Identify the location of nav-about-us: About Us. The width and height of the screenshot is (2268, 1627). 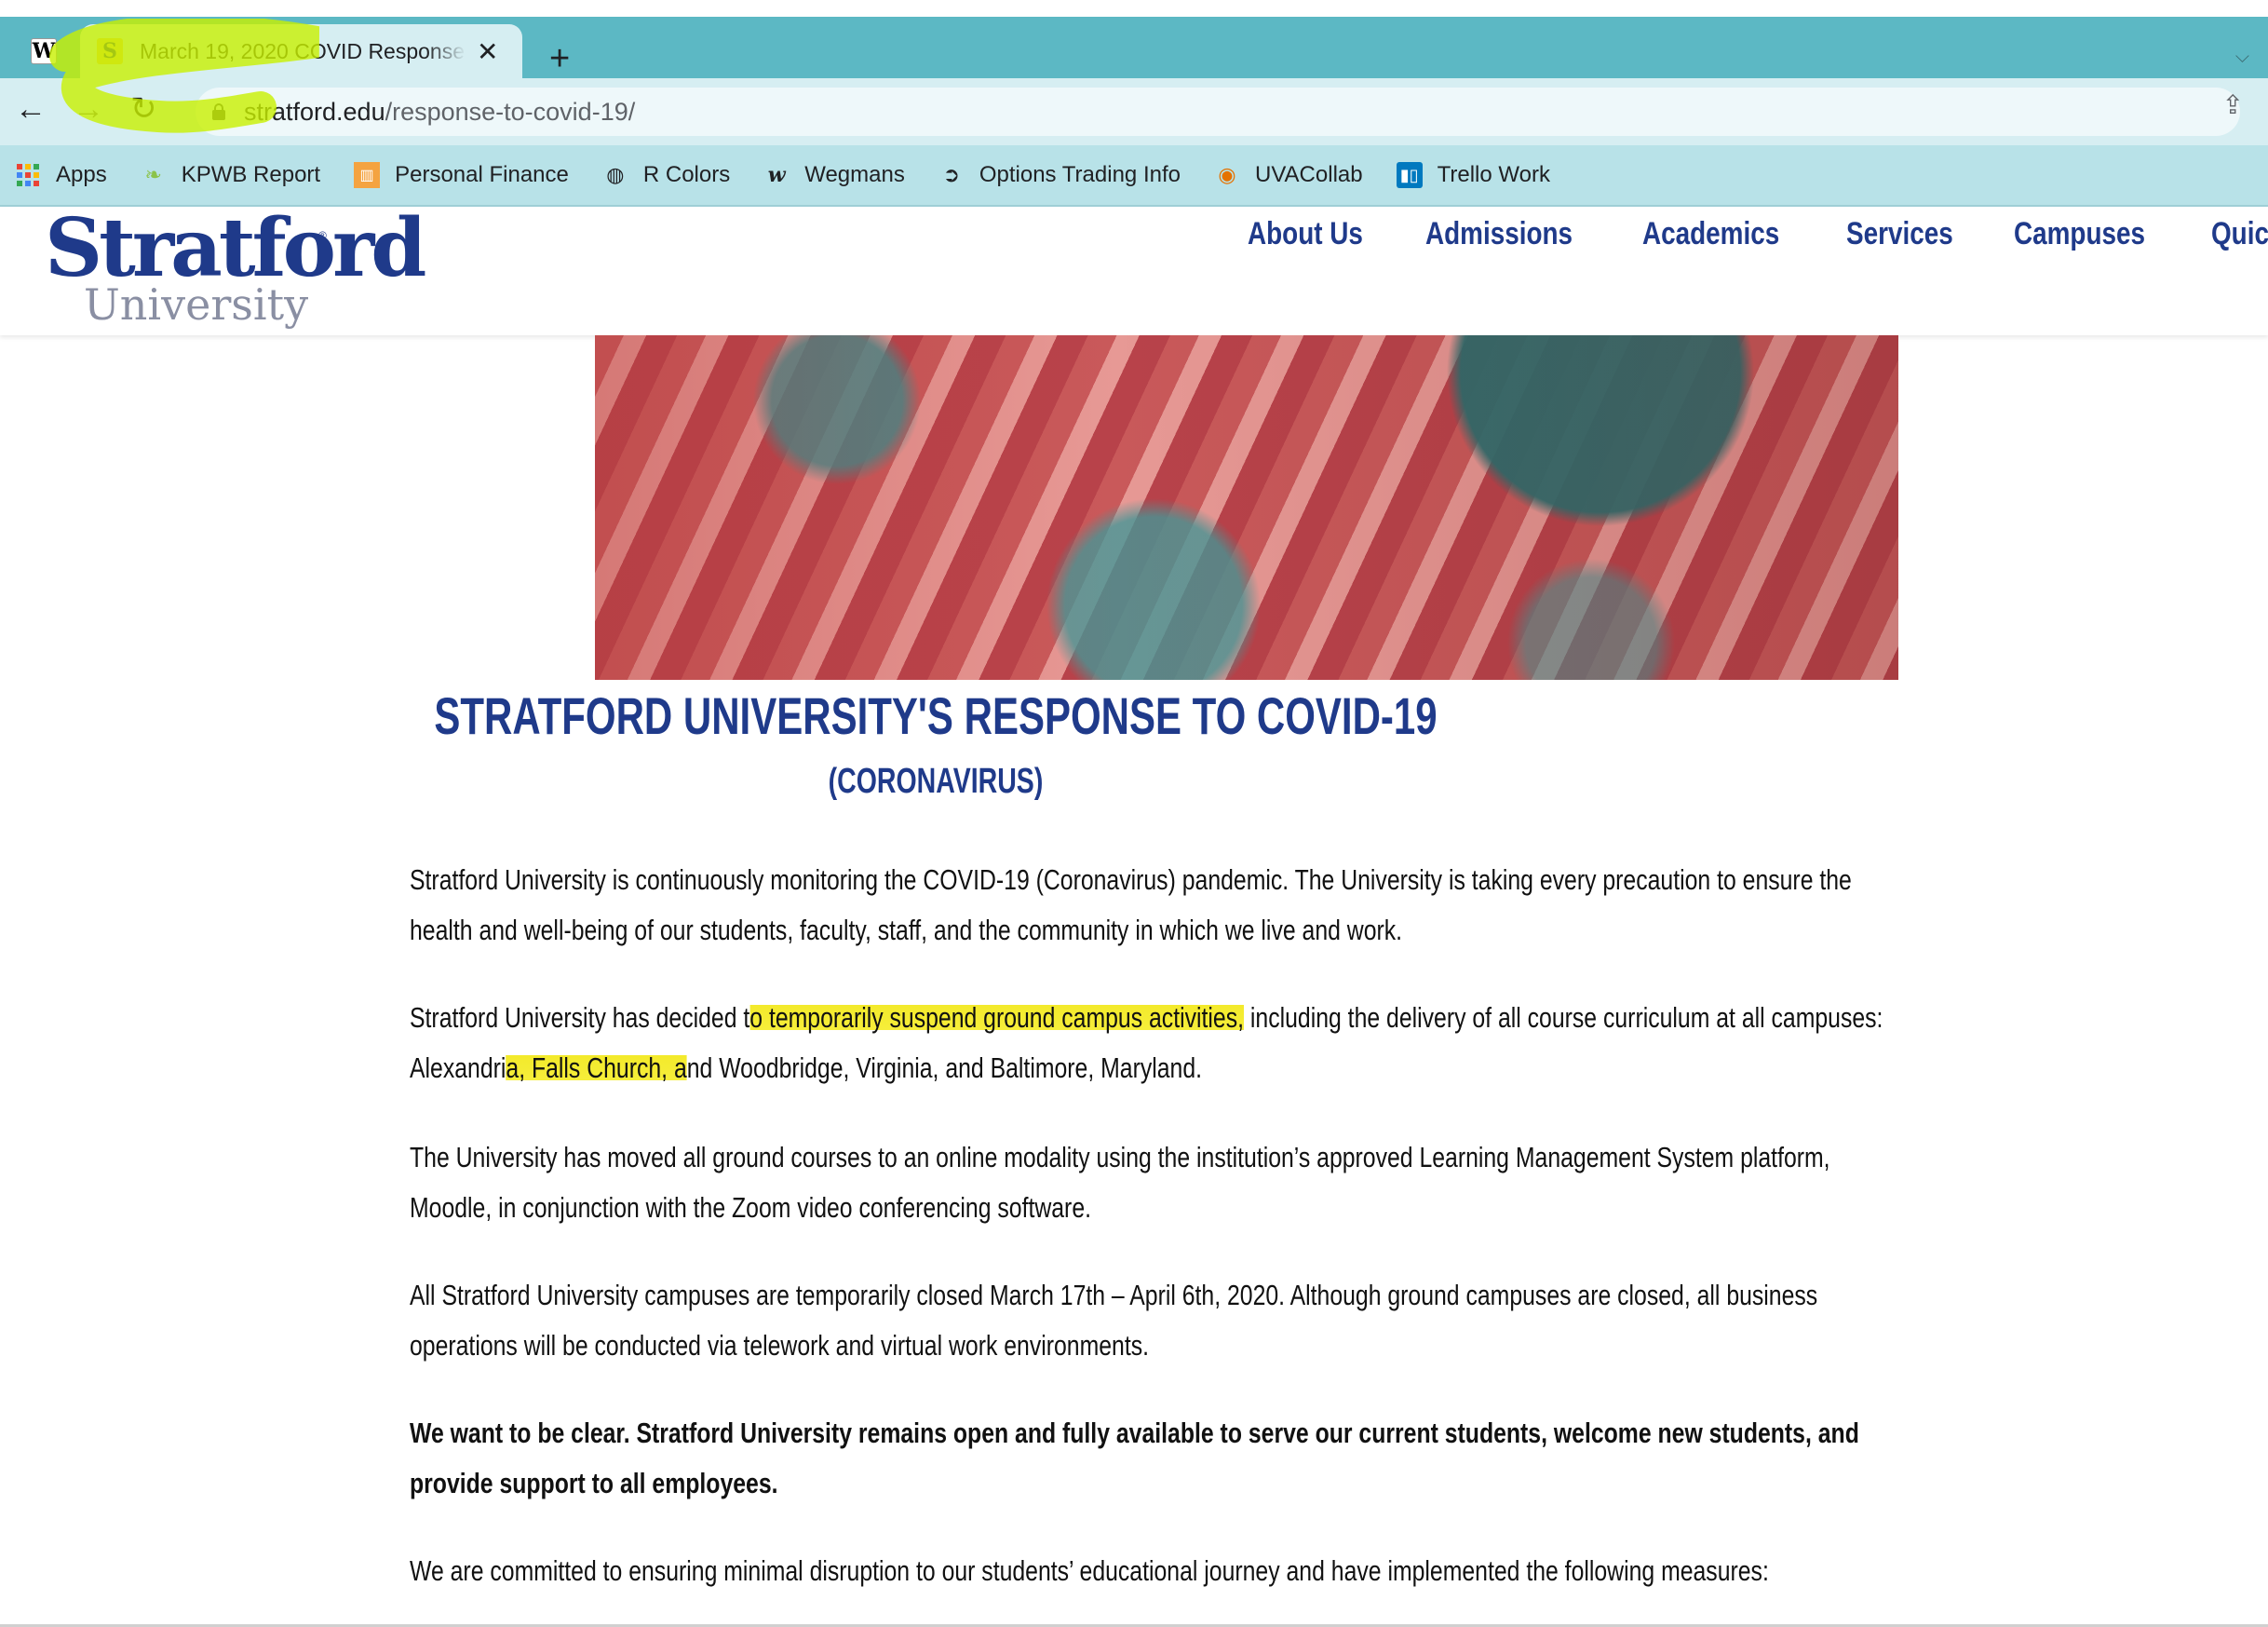
(1306, 234).